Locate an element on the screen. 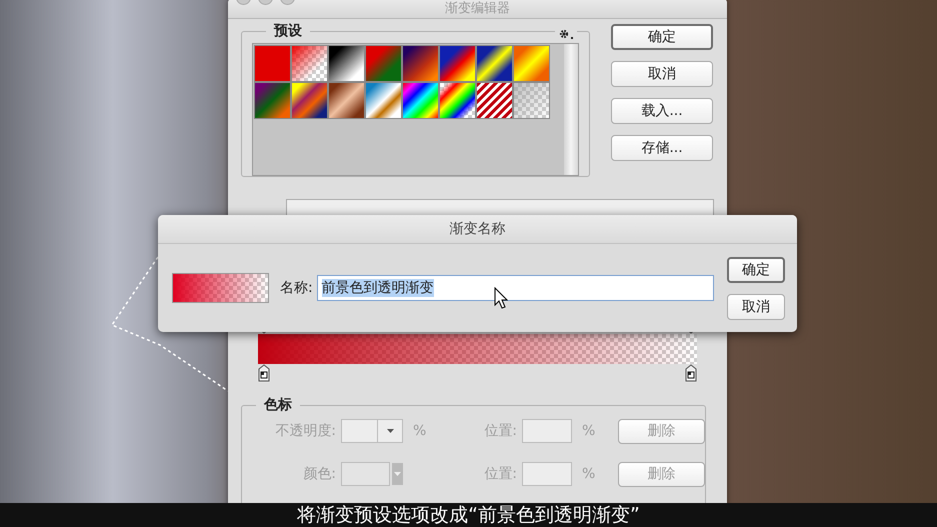 The image size is (937, 527). name-input-field: 前景色到透明渐变 is located at coordinates (515, 288).